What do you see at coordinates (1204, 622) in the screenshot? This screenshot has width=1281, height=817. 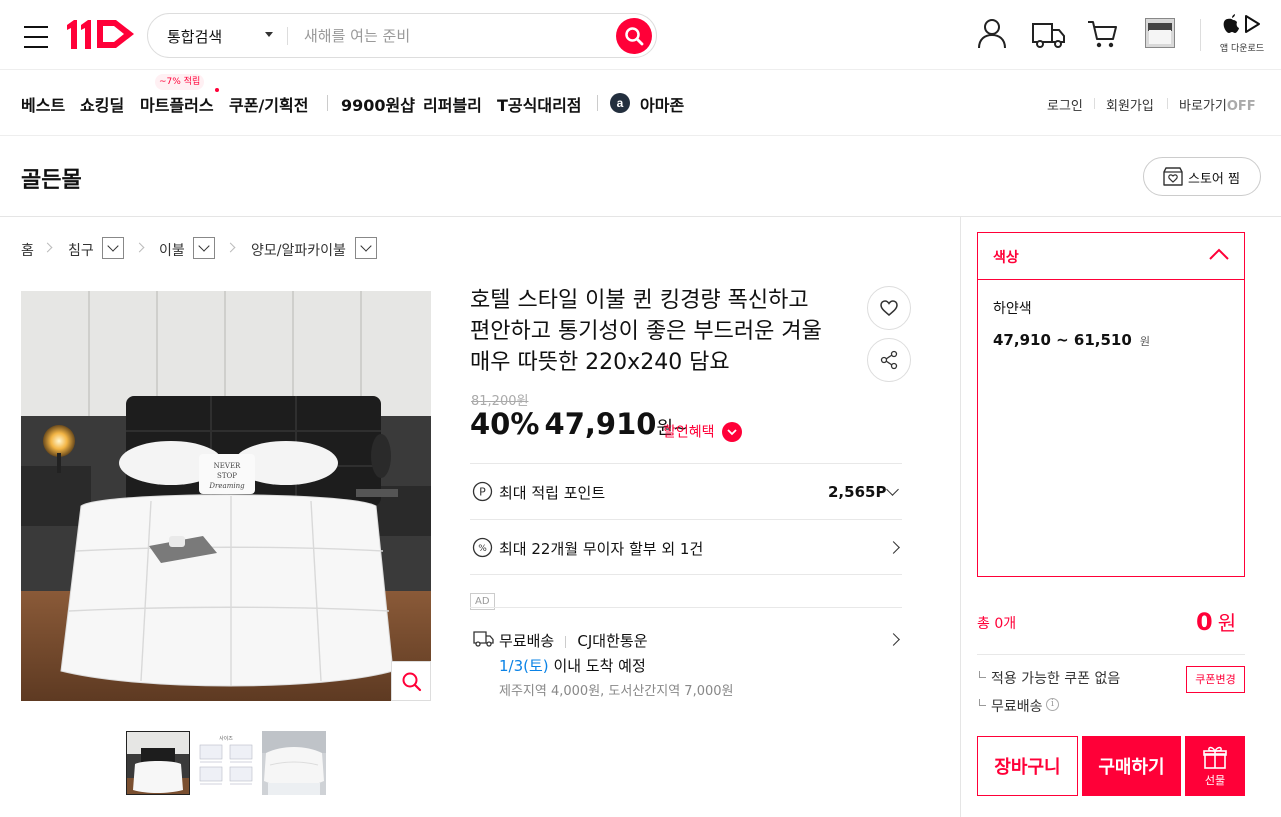 I see `total-price: 0` at bounding box center [1204, 622].